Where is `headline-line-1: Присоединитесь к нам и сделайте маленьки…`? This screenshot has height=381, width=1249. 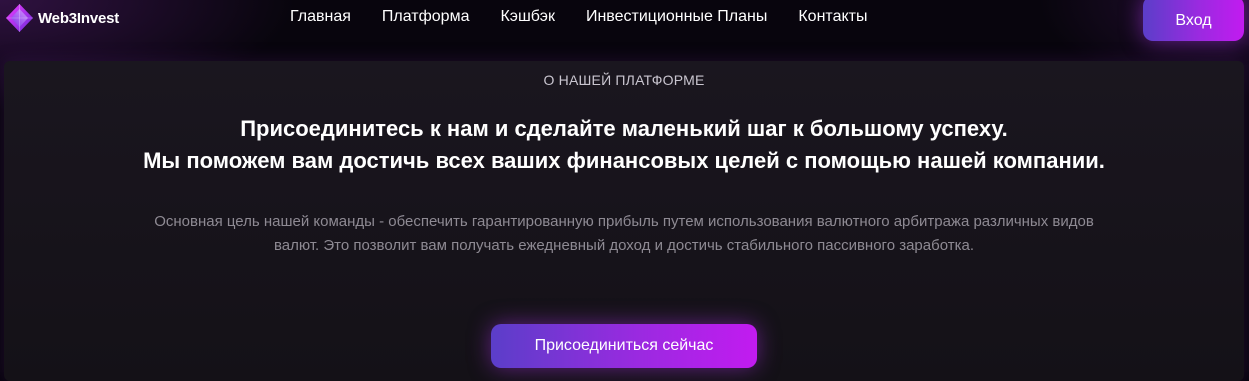 headline-line-1: Присоединитесь к нам и сделайте маленьки… is located at coordinates (624, 128).